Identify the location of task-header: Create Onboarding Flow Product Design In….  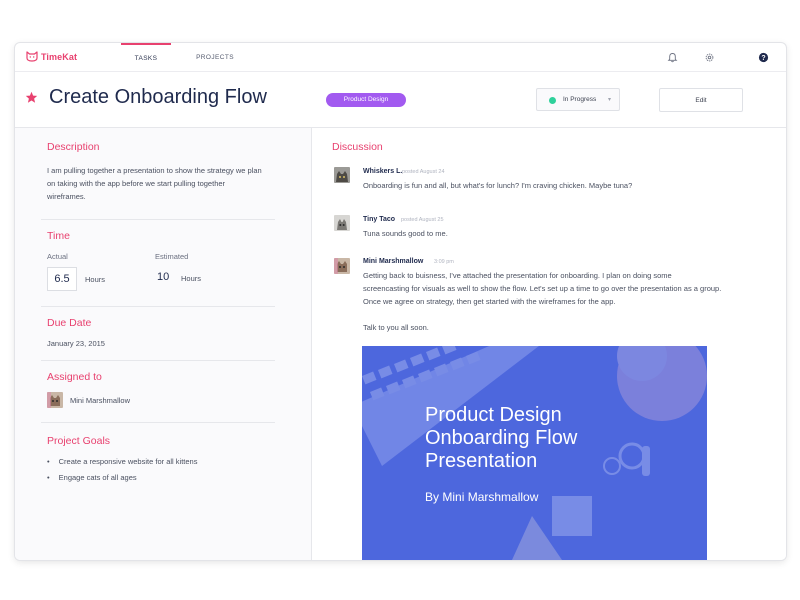
(400, 100).